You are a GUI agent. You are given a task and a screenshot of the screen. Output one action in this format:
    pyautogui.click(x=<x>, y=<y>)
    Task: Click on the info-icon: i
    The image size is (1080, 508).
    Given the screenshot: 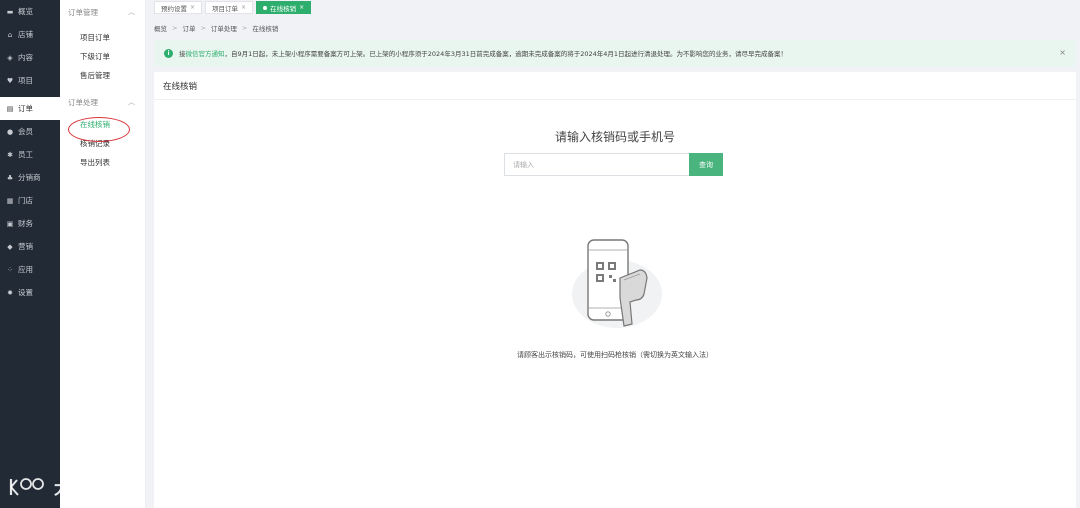 What is the action you would take?
    pyautogui.click(x=168, y=53)
    